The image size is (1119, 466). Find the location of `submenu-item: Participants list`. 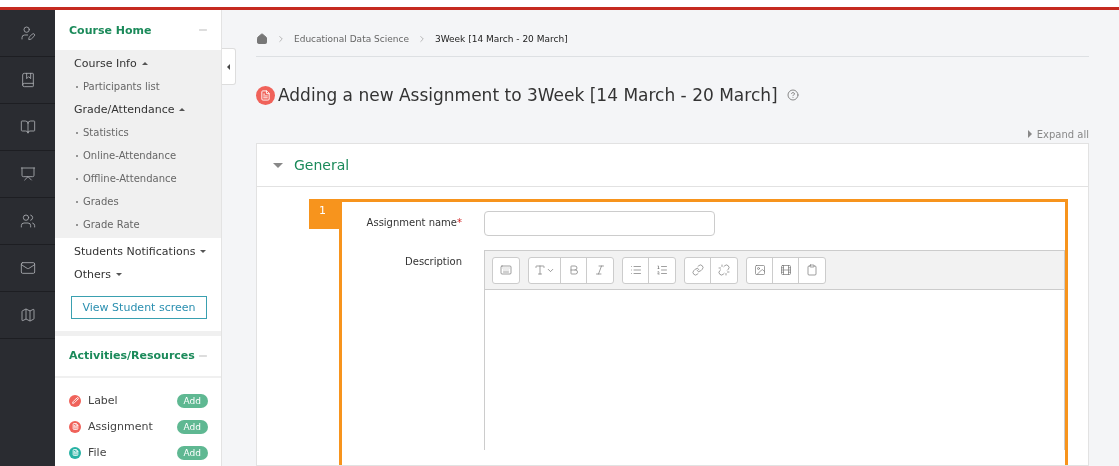

submenu-item: Participants list is located at coordinates (138, 87).